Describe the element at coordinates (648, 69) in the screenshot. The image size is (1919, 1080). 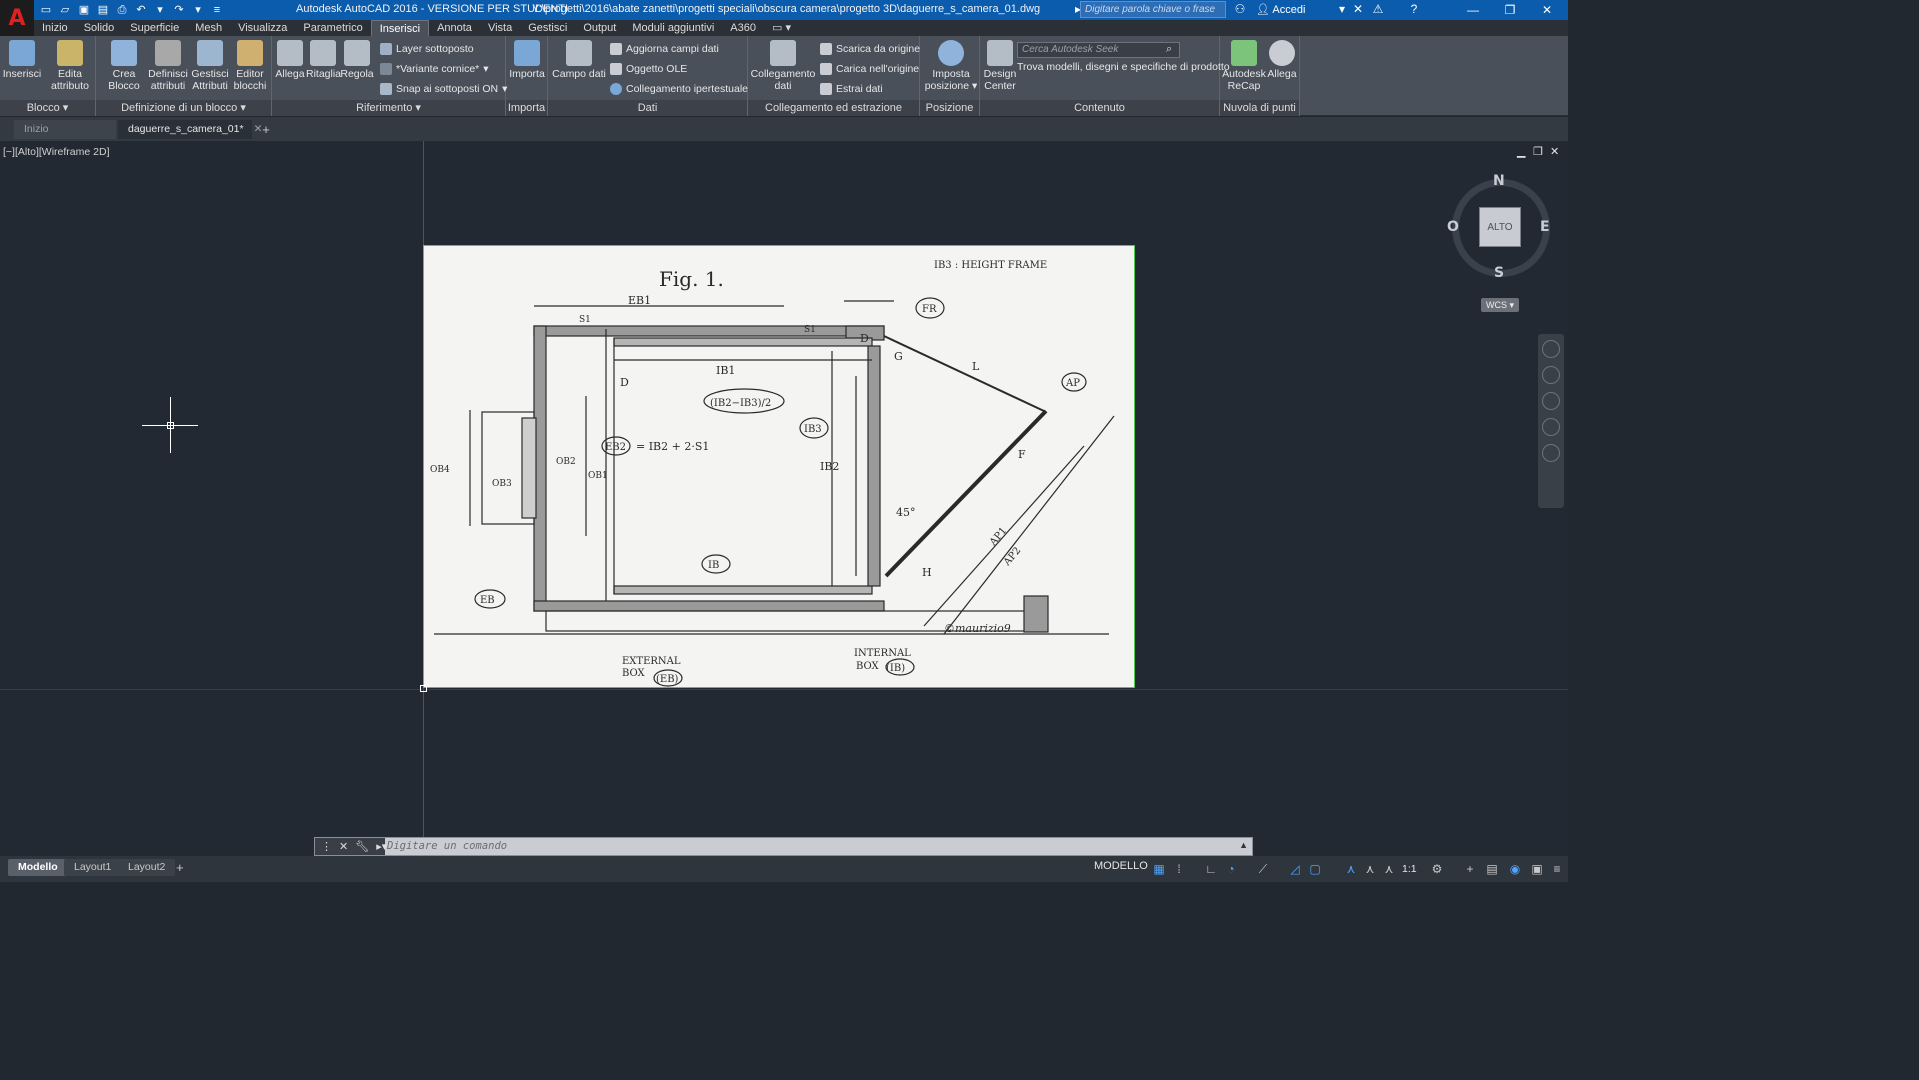
I see `oggetto-ole-button: Oggetto OLE` at that location.